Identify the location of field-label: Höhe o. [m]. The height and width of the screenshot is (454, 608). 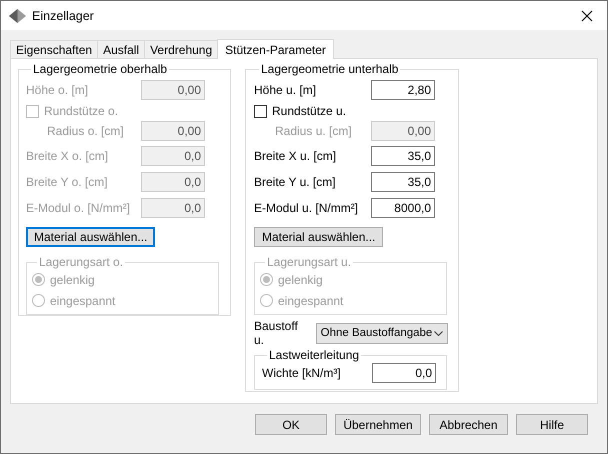
(57, 90).